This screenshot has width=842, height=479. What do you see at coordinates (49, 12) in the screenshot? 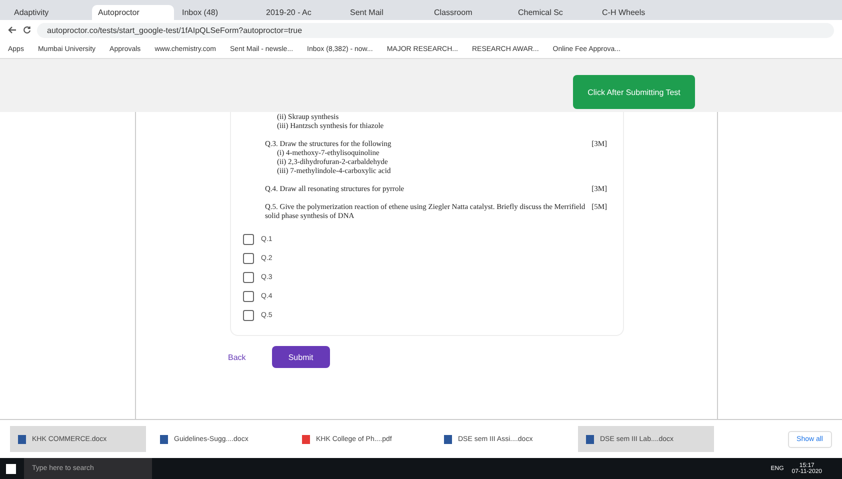
I see `browser-tab: Adaptivity` at bounding box center [49, 12].